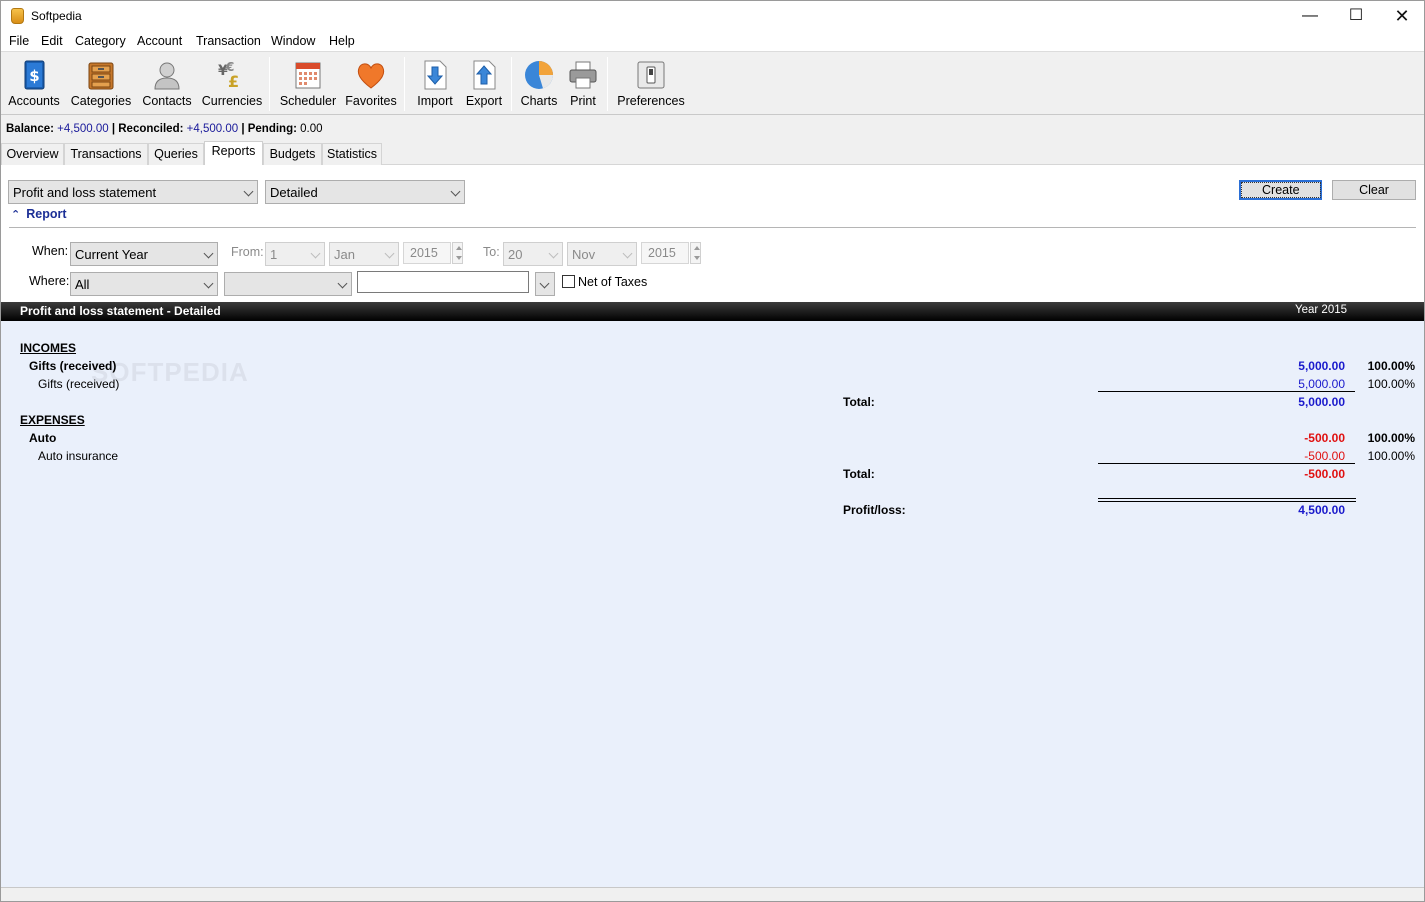  What do you see at coordinates (247, 252) in the screenshot?
I see `from-label: From:` at bounding box center [247, 252].